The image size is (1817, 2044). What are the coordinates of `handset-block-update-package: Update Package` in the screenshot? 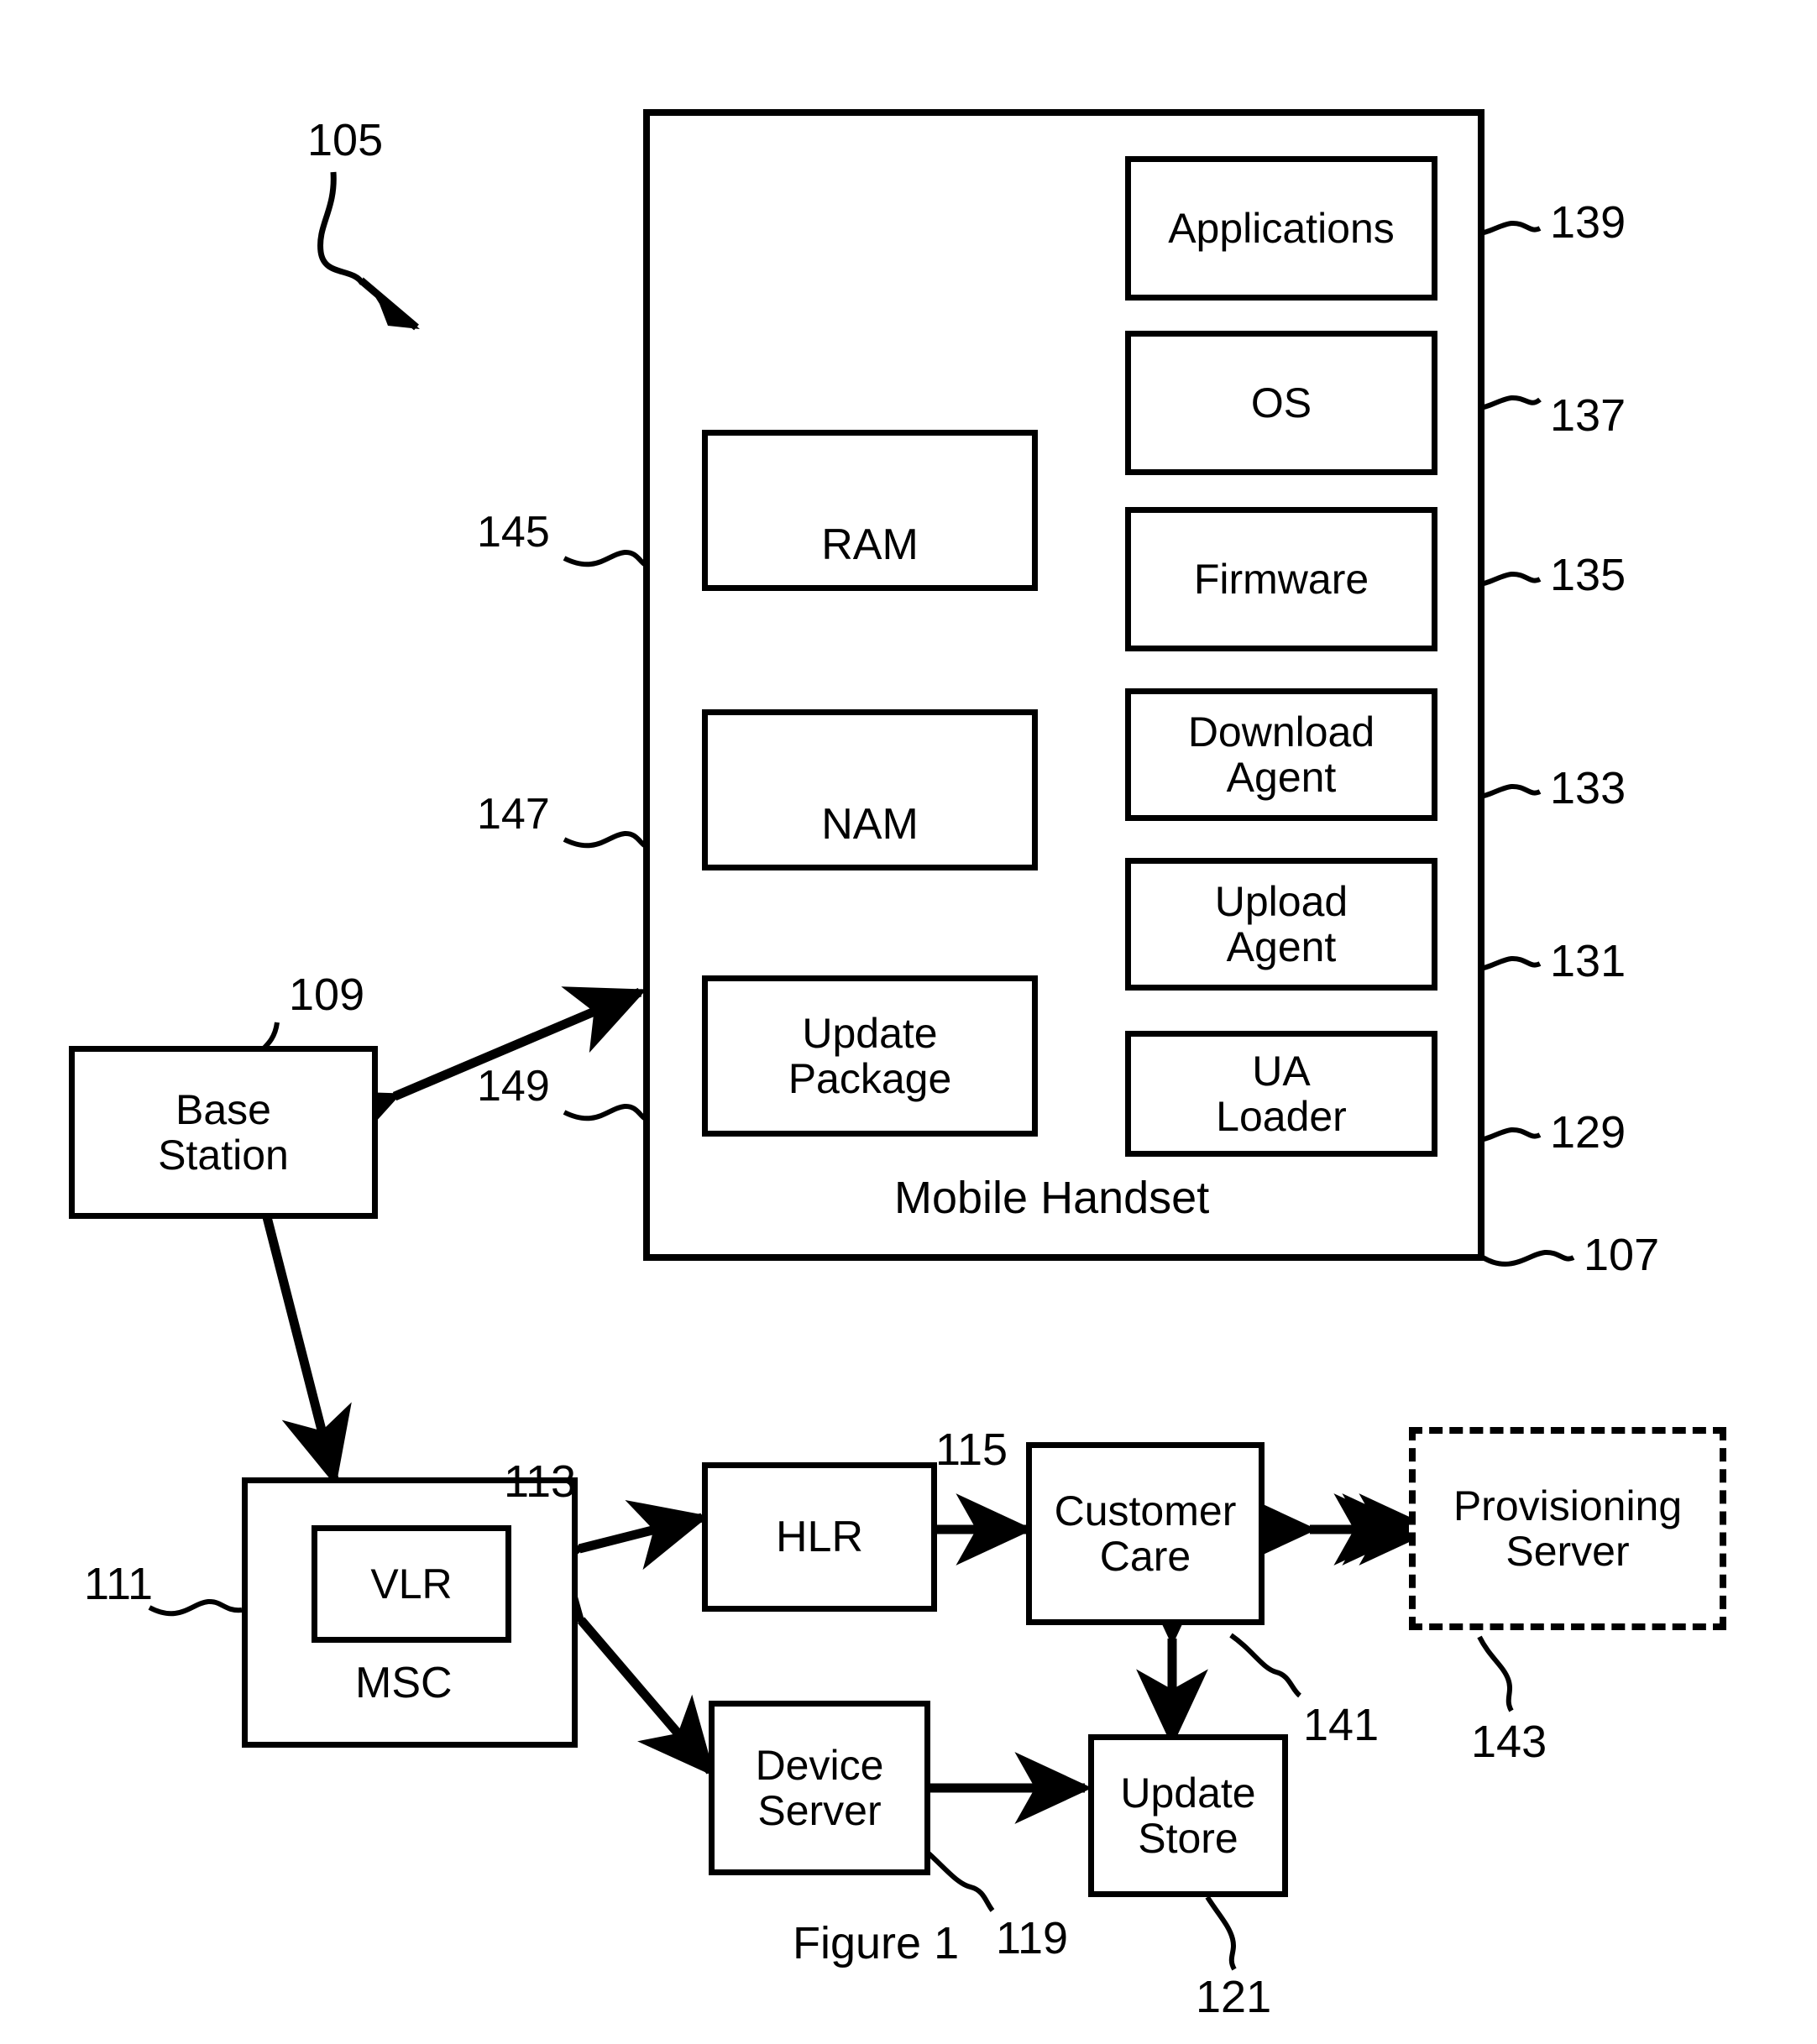 It's located at (870, 1056).